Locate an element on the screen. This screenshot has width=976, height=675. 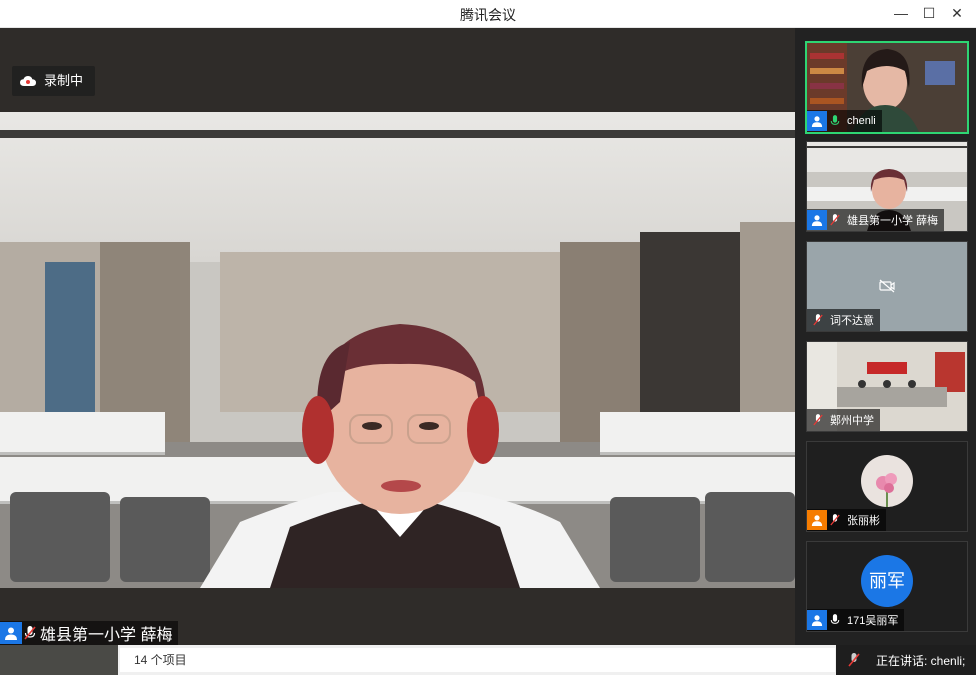
participant-label: 张丽彬 is located at coordinates (846, 520).